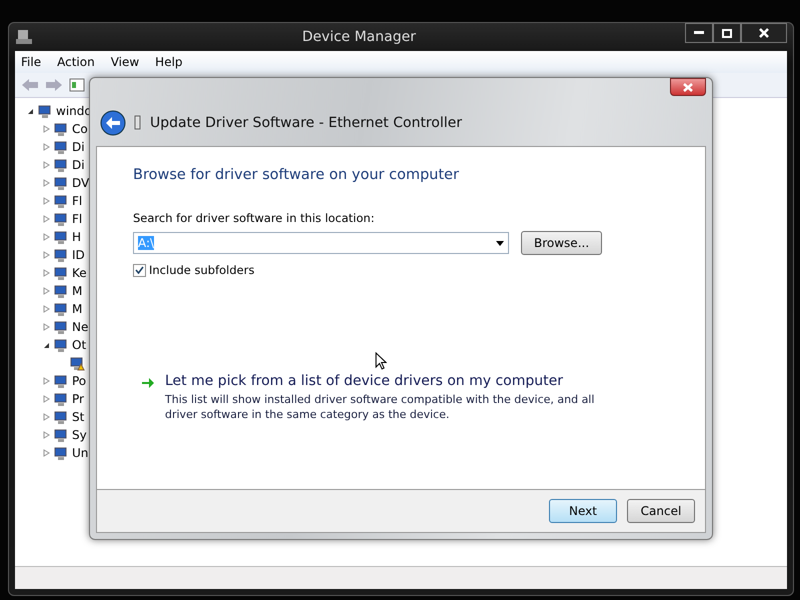 The height and width of the screenshot is (600, 800). I want to click on tree-item: Po, so click(79, 381).